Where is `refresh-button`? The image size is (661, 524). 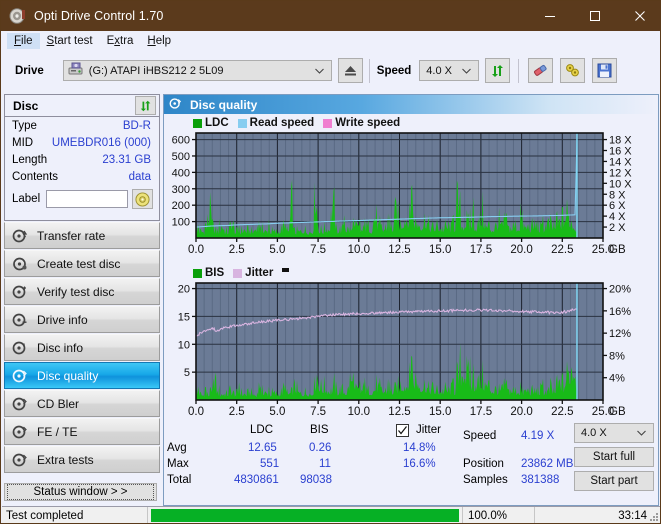
refresh-button is located at coordinates (498, 70).